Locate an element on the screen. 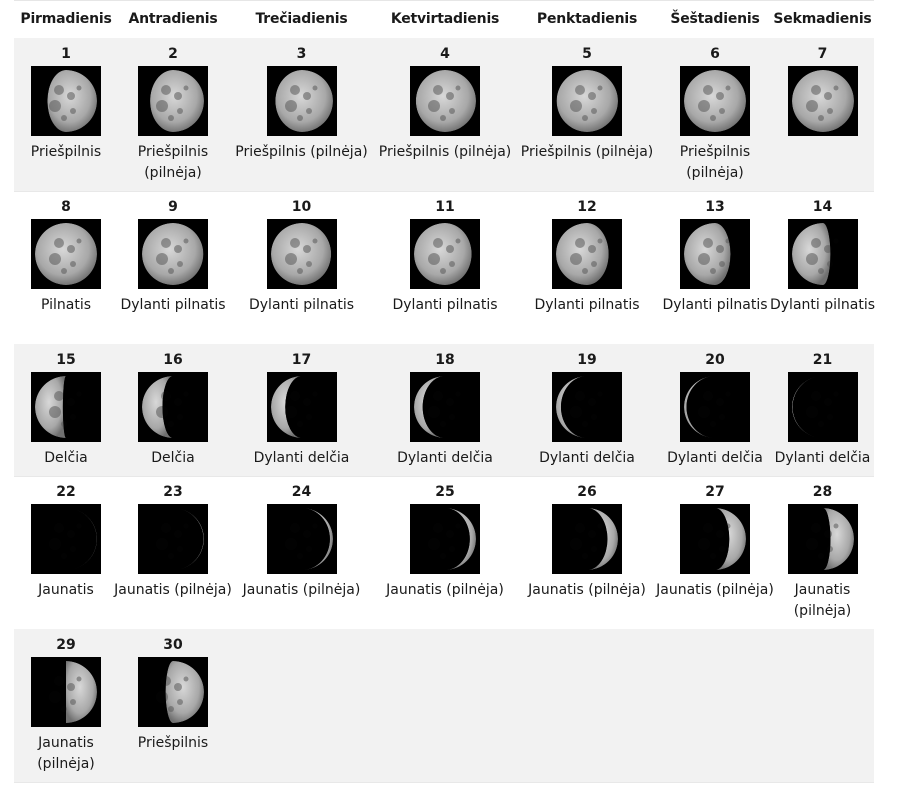  day-cell: 19 Dylanti delčia is located at coordinates (587, 410).